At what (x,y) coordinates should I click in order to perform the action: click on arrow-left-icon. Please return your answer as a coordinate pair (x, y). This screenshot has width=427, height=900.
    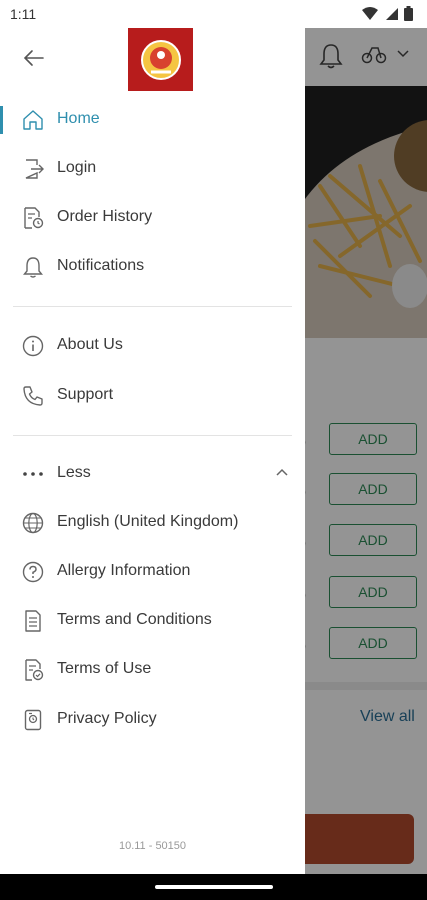
    Looking at the image, I should click on (34, 58).